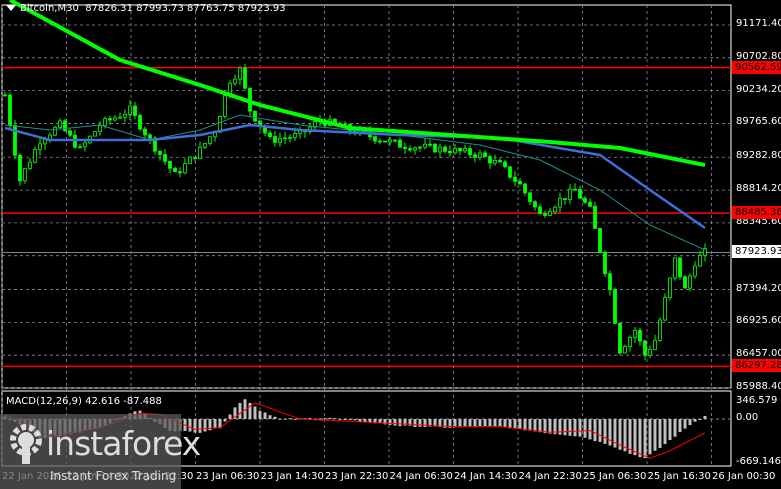 This screenshot has height=489, width=781. I want to click on instaforex-watermark: instaforex Instant Forex Trading, so click(100, 451).